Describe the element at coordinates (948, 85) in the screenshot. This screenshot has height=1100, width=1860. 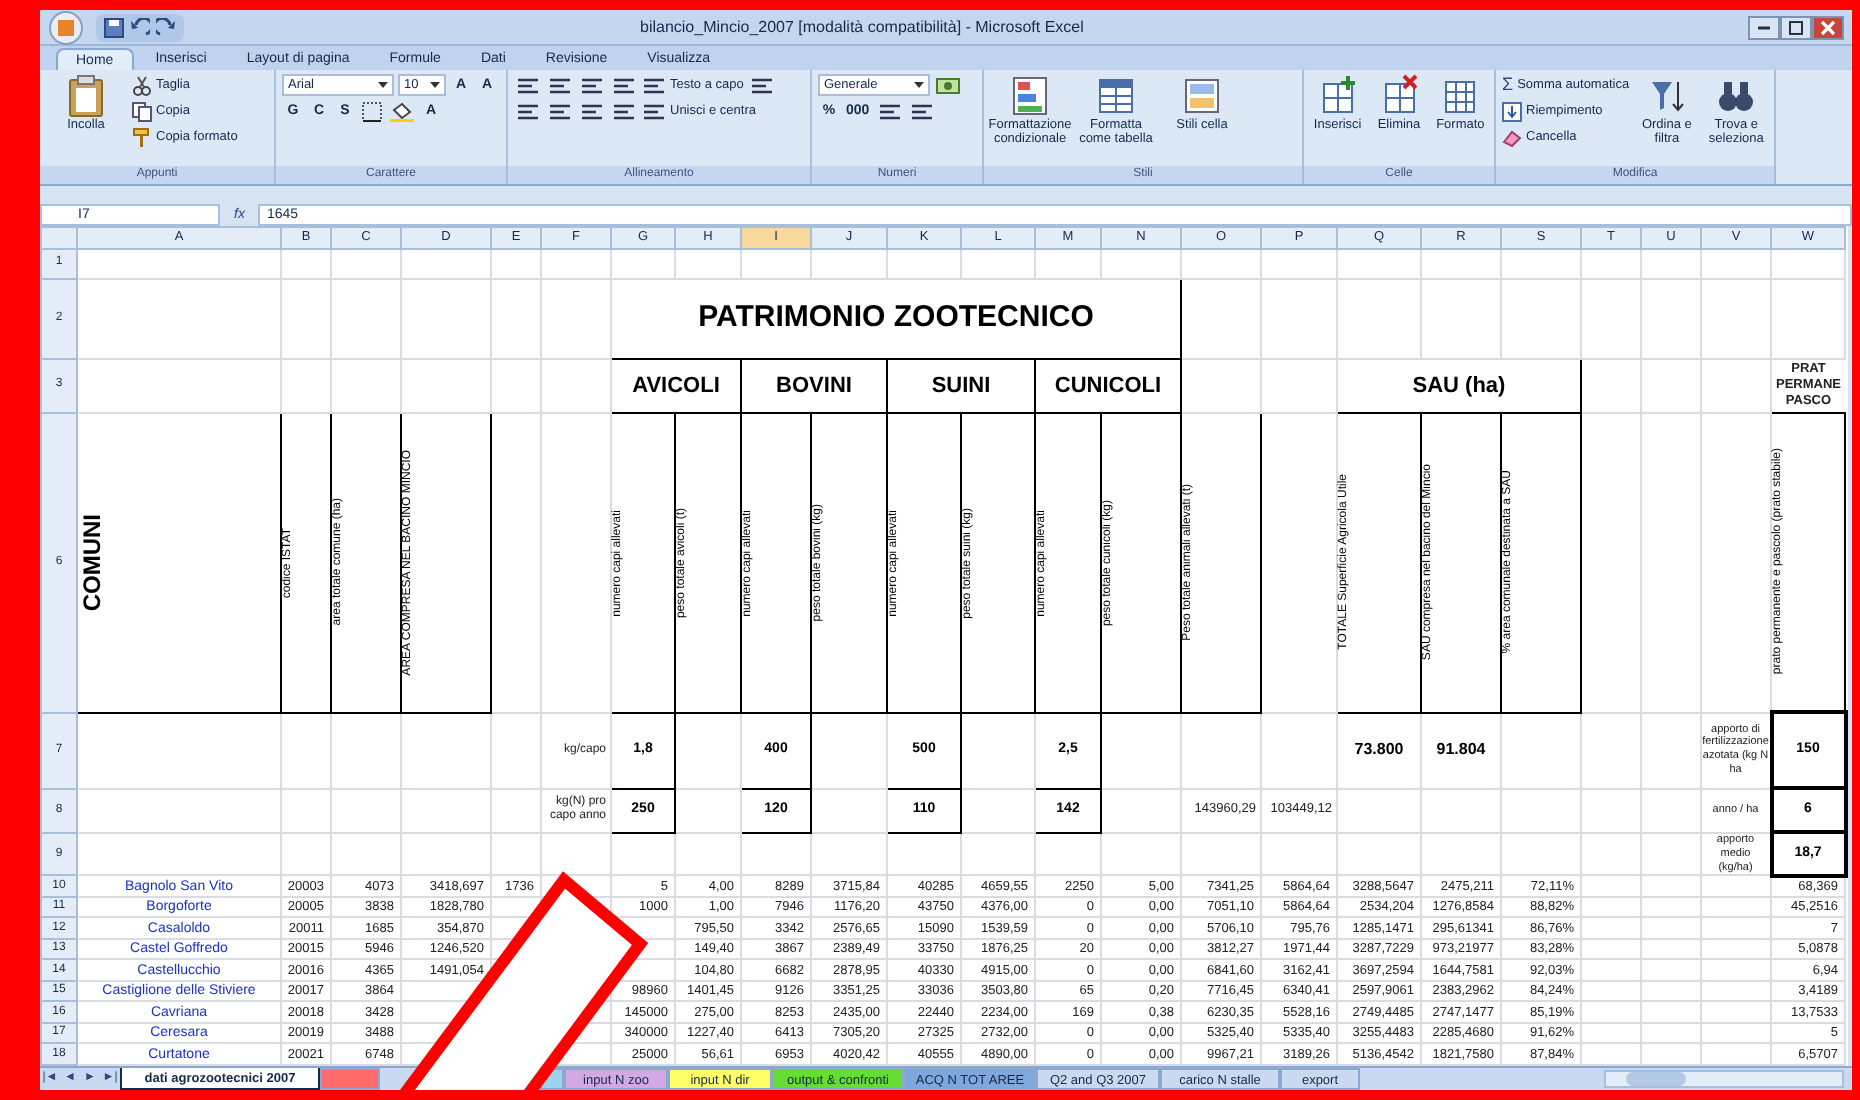
I see `banknote-icon` at that location.